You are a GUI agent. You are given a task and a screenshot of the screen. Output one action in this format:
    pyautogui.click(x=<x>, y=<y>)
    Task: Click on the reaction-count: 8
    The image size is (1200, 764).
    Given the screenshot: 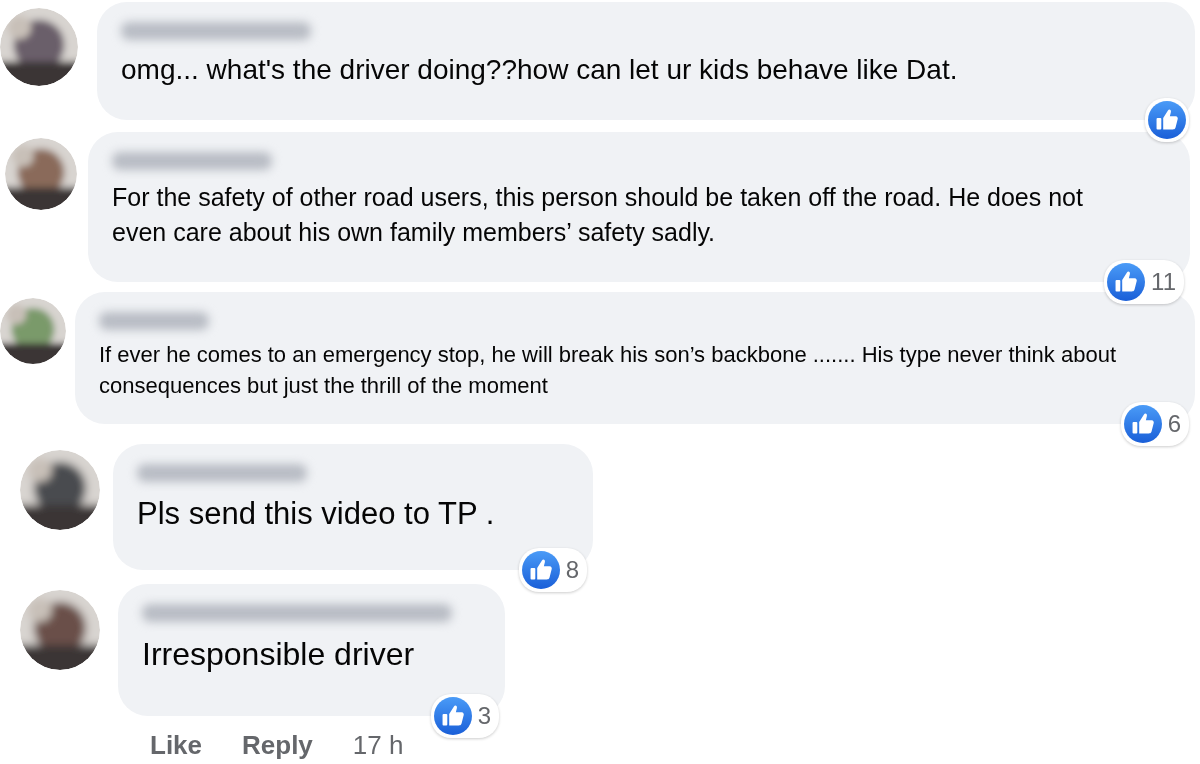 What is the action you would take?
    pyautogui.click(x=572, y=570)
    